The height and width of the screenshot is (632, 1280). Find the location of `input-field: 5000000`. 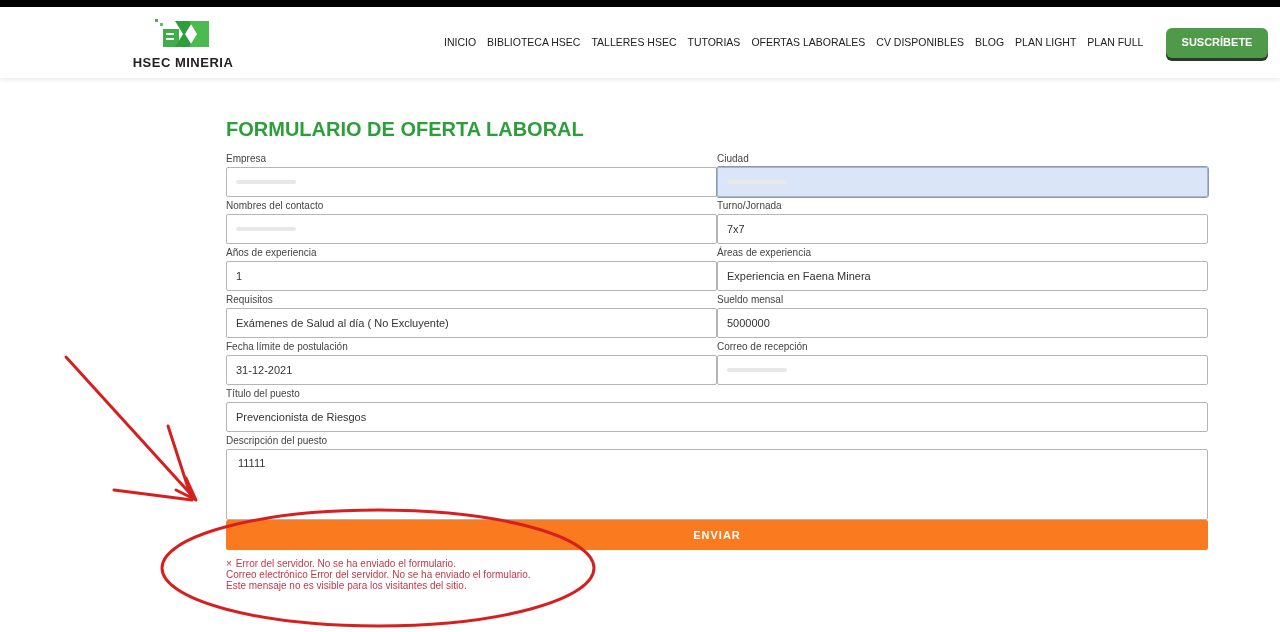

input-field: 5000000 is located at coordinates (962, 323).